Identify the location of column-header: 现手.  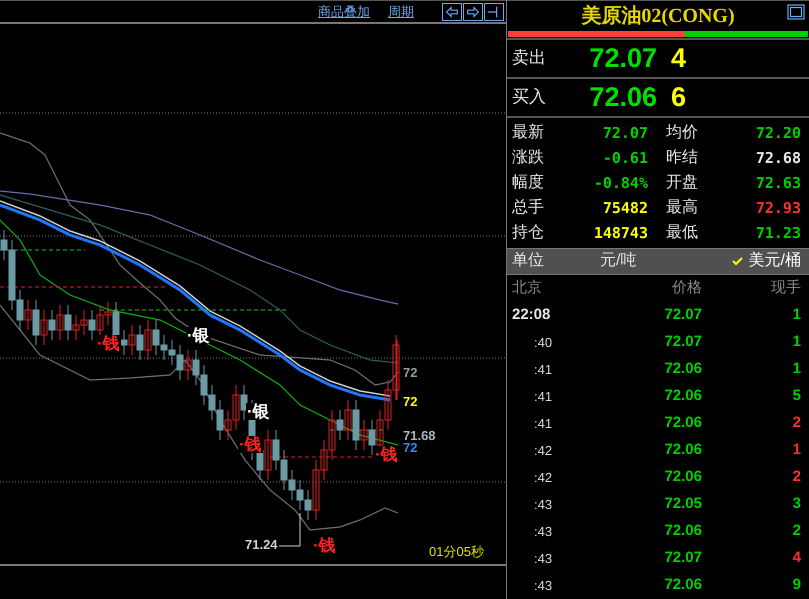
(785, 288).